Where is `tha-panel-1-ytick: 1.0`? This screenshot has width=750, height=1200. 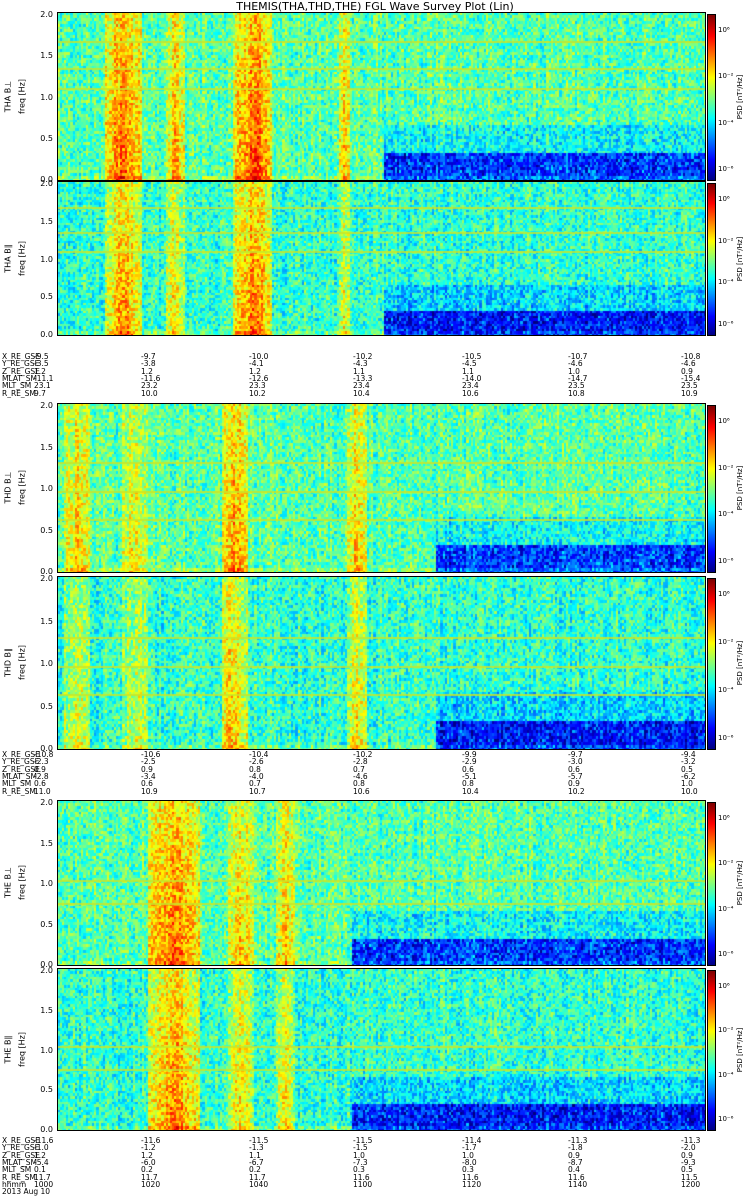 tha-panel-1-ytick: 1.0 is located at coordinates (46, 259).